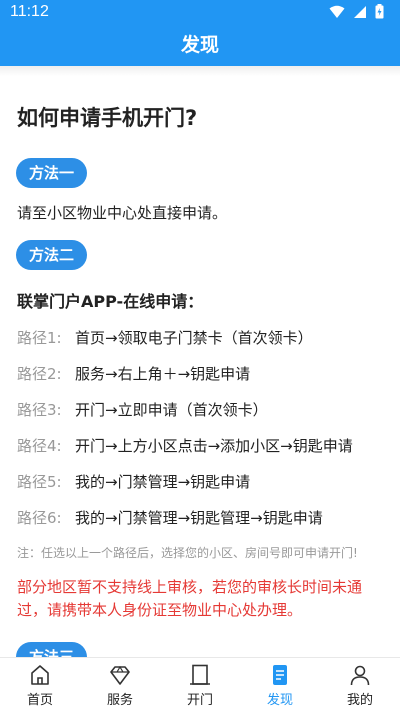 This screenshot has height=711, width=400. What do you see at coordinates (39, 446) in the screenshot?
I see `path-label: 路径4:` at bounding box center [39, 446].